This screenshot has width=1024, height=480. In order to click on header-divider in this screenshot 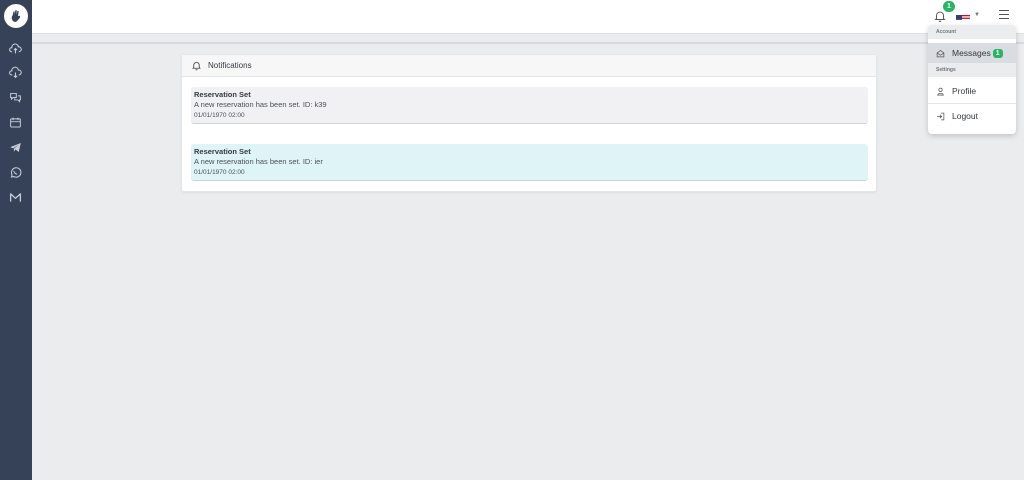, I will do `click(528, 43)`.